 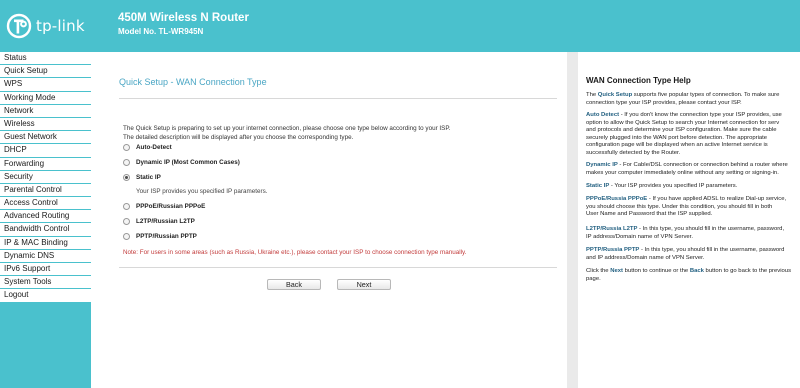 What do you see at coordinates (45, 256) in the screenshot?
I see `sidebar-item-dynamic-dns: Dynamic DNS` at bounding box center [45, 256].